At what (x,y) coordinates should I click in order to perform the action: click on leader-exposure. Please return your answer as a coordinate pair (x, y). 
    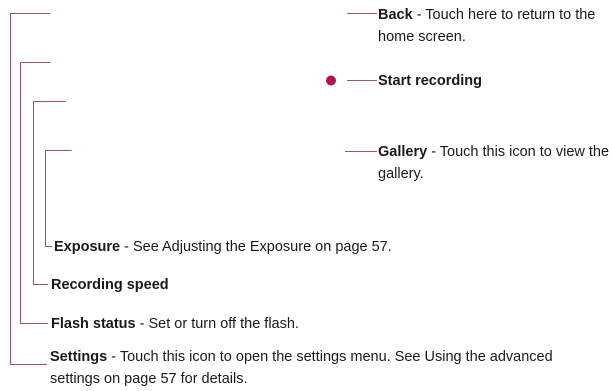
    Looking at the image, I should click on (58, 198).